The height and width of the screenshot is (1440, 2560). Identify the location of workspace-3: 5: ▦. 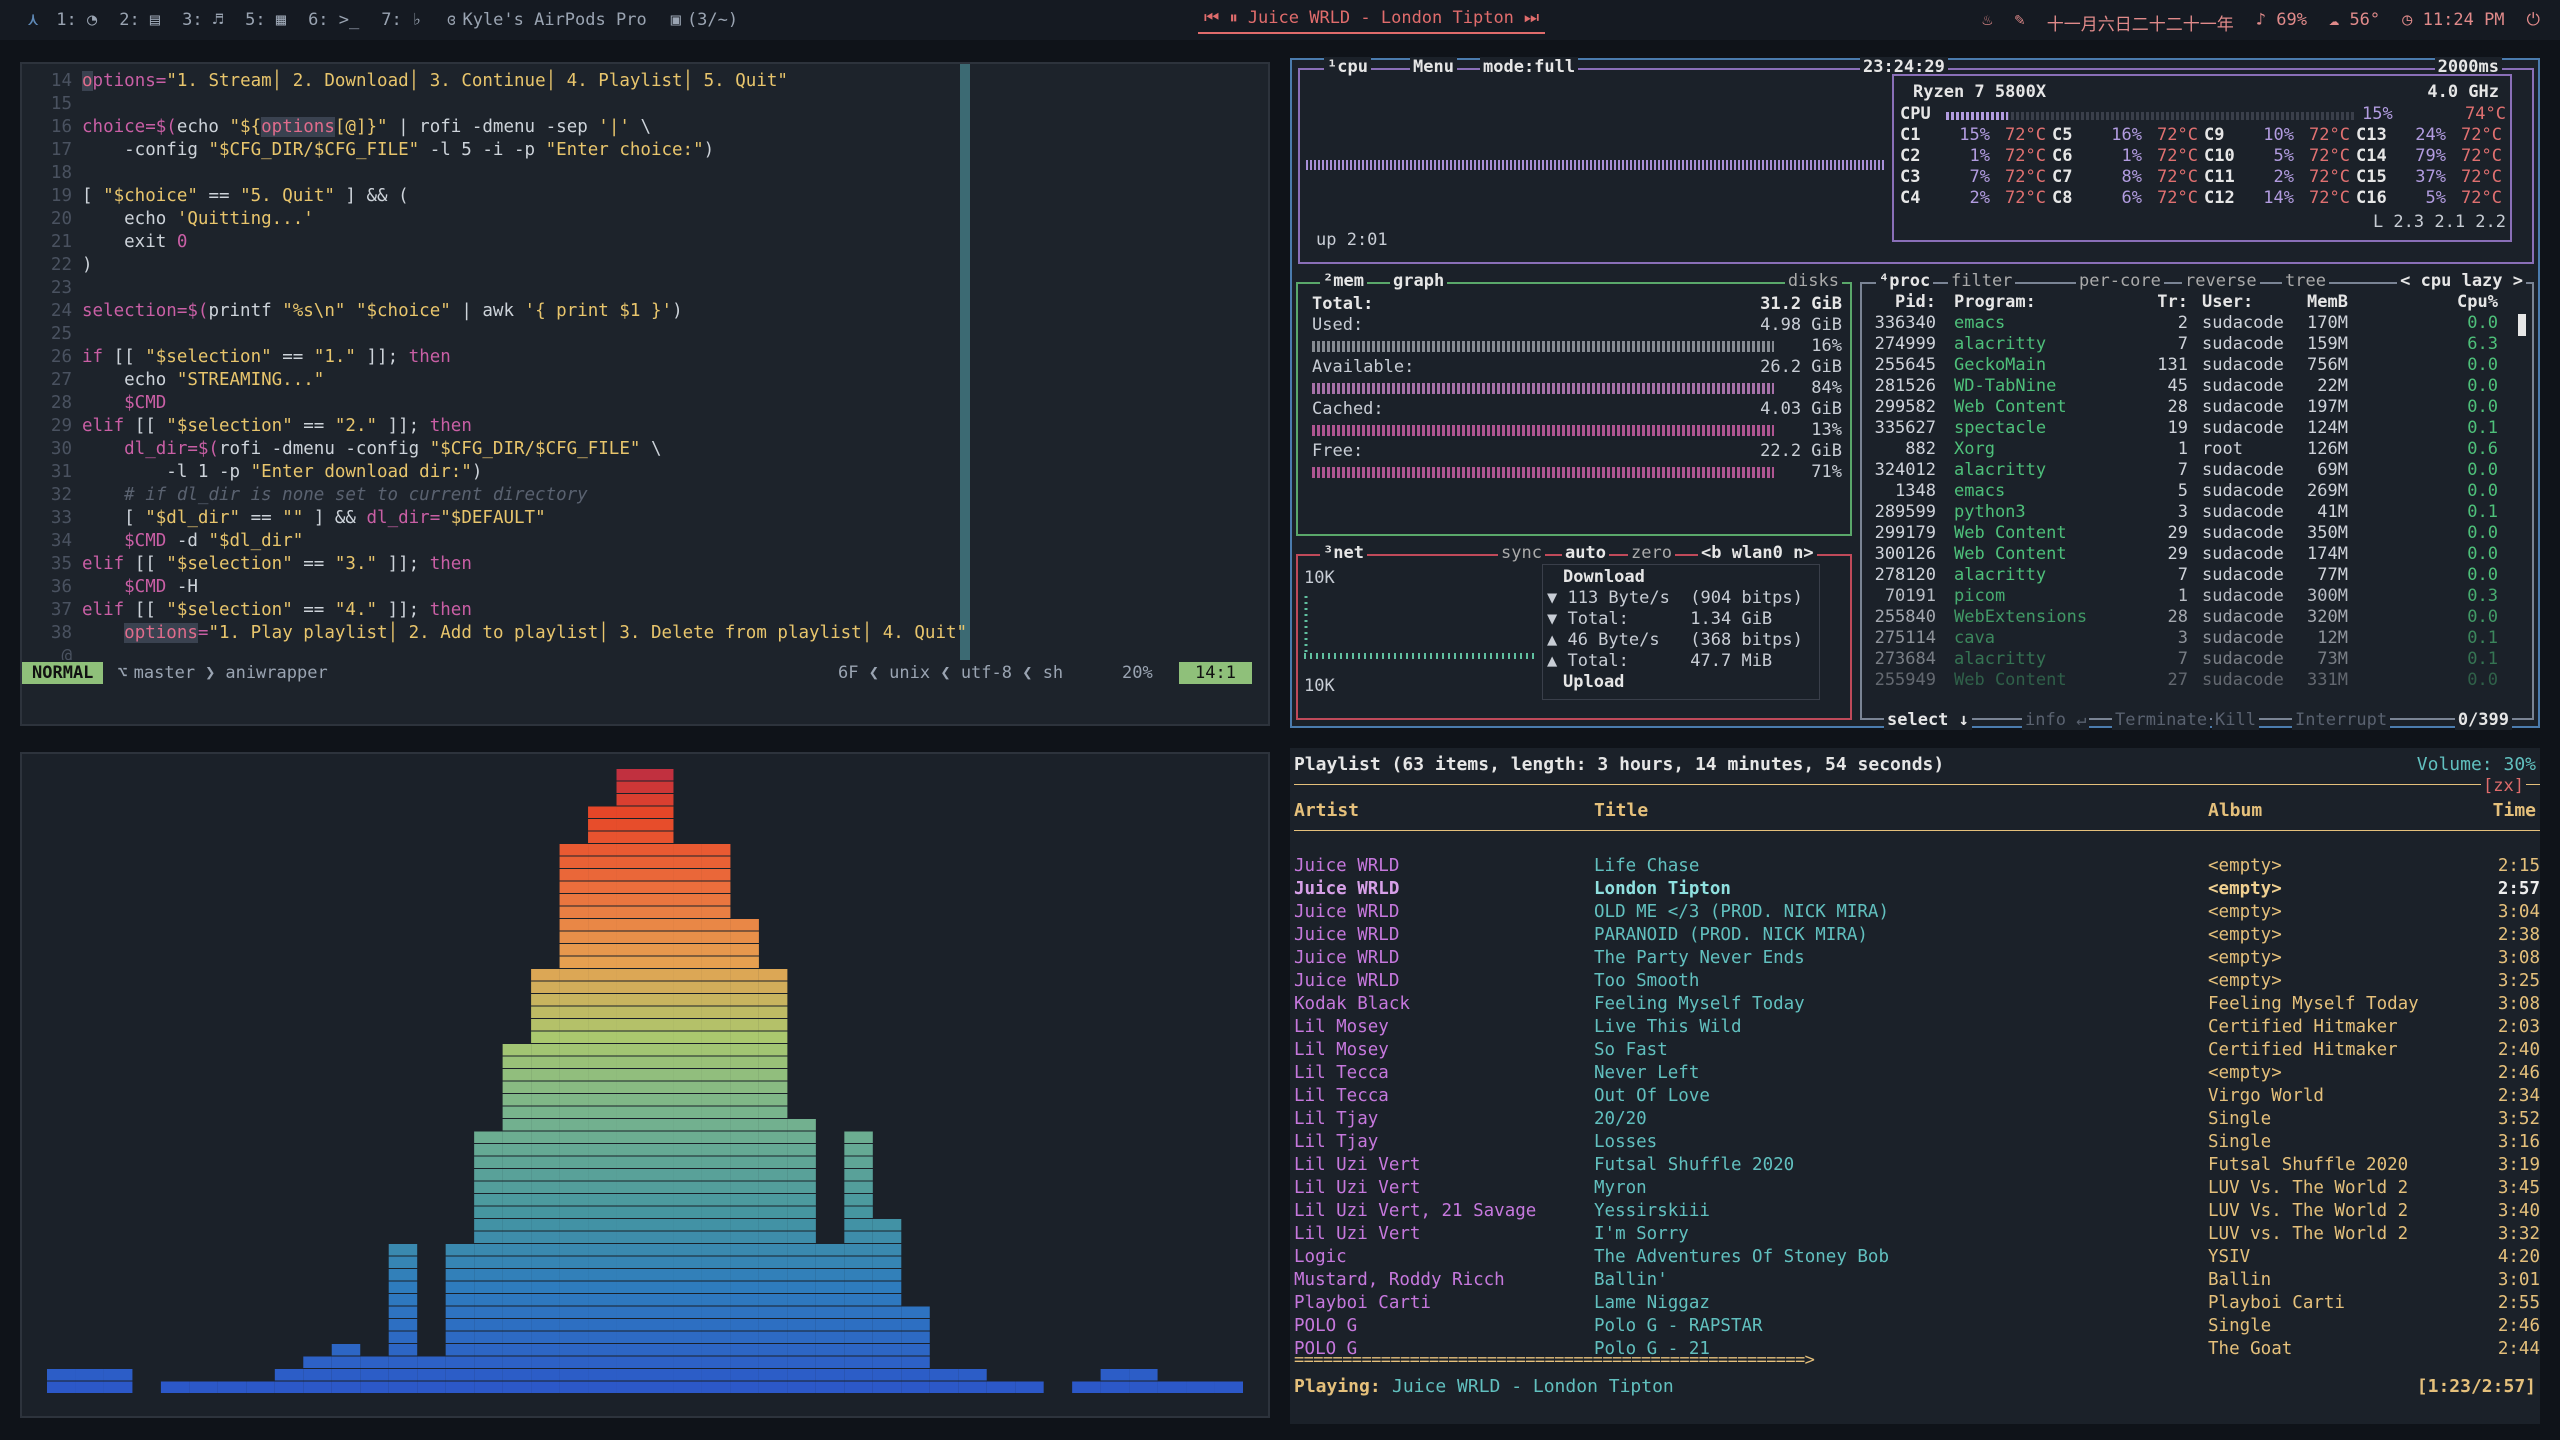
(265, 20).